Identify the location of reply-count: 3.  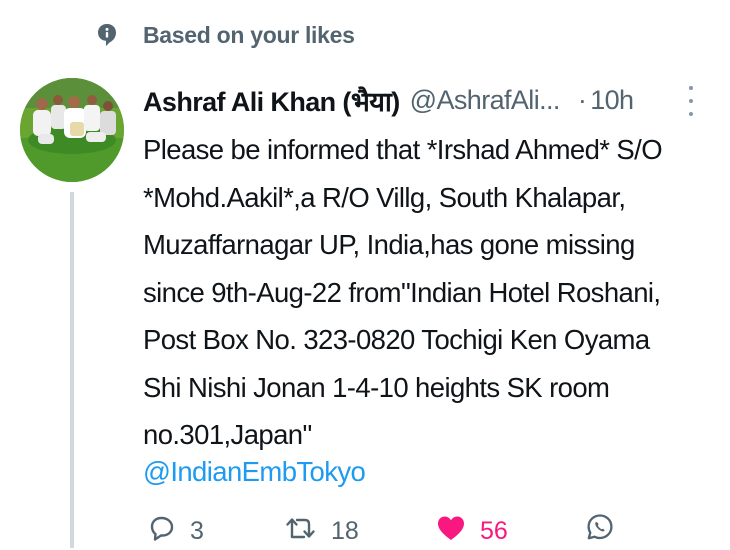
(197, 531).